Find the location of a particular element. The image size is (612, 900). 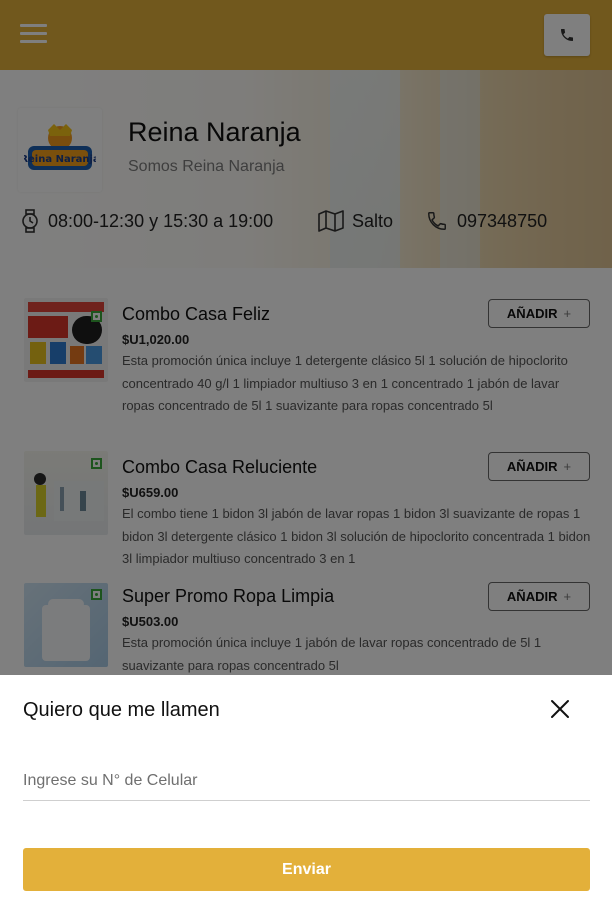

phone-number-input is located at coordinates (306, 781).